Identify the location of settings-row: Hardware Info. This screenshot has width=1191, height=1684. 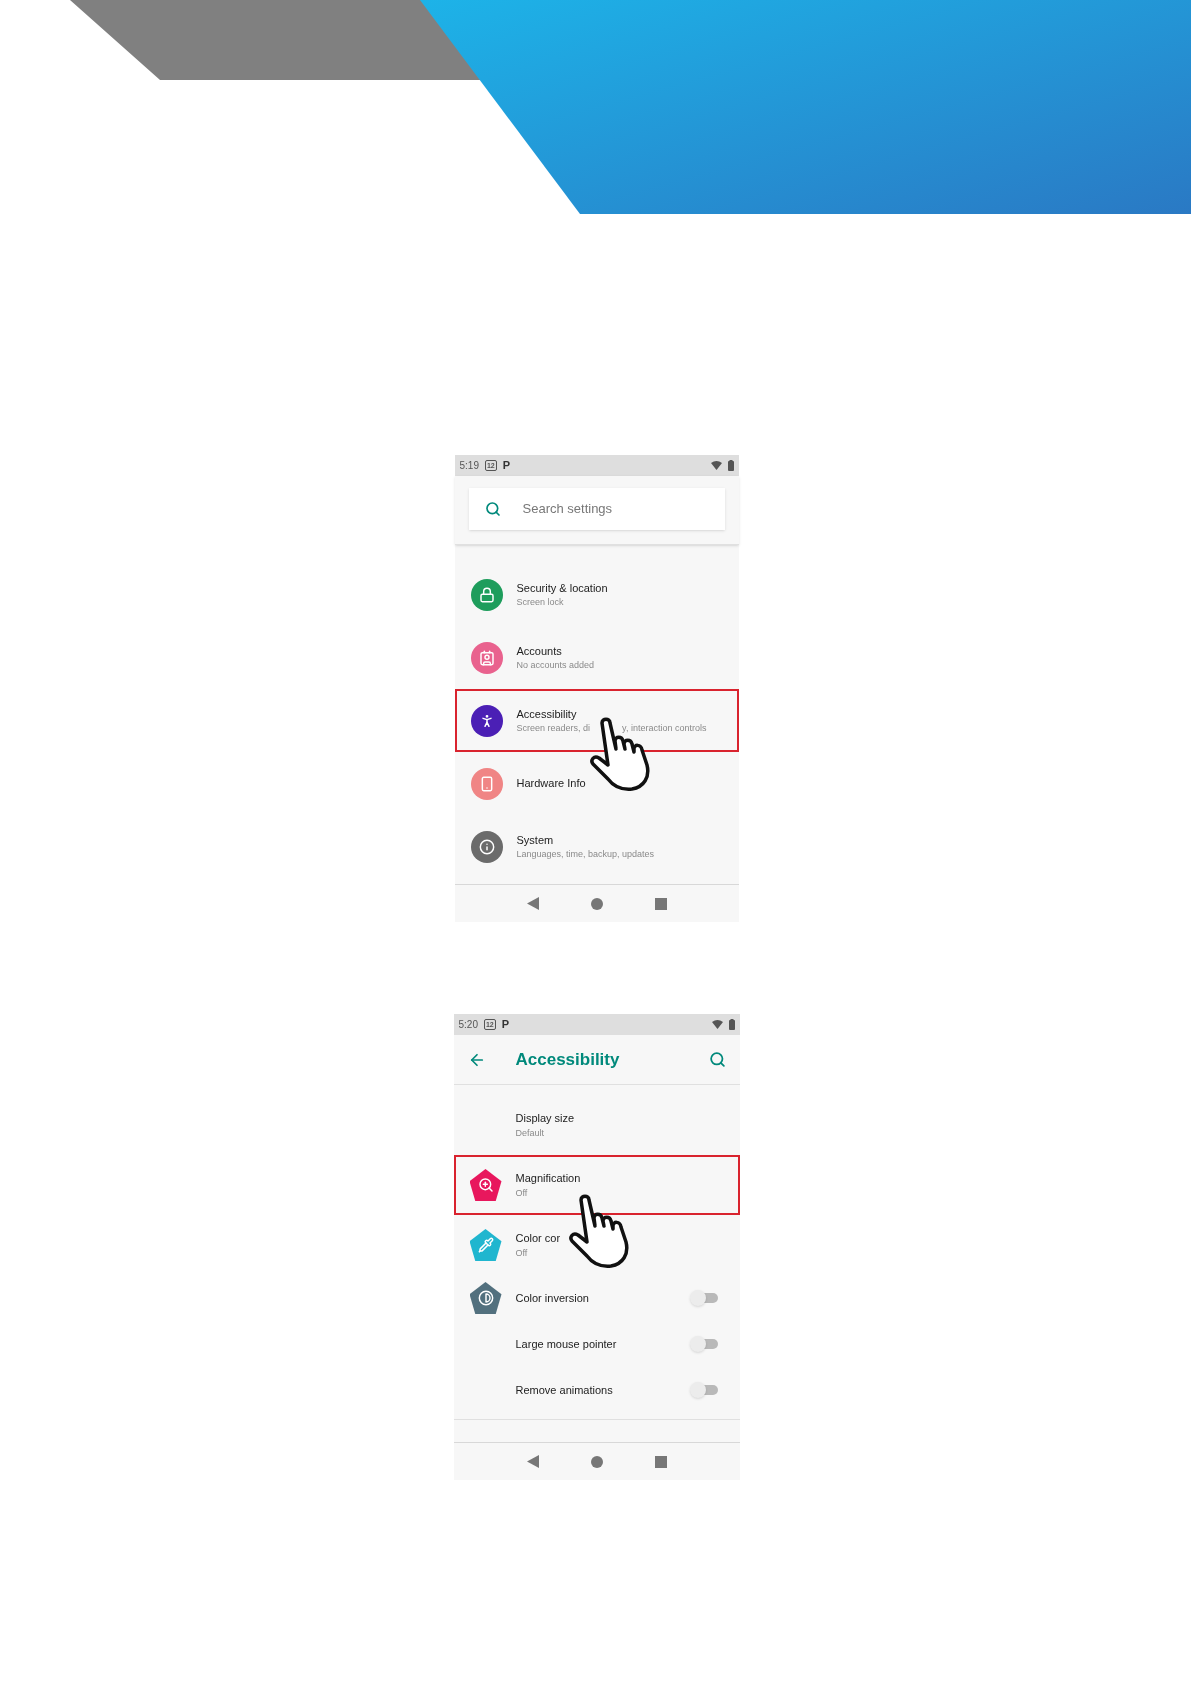
(596, 783).